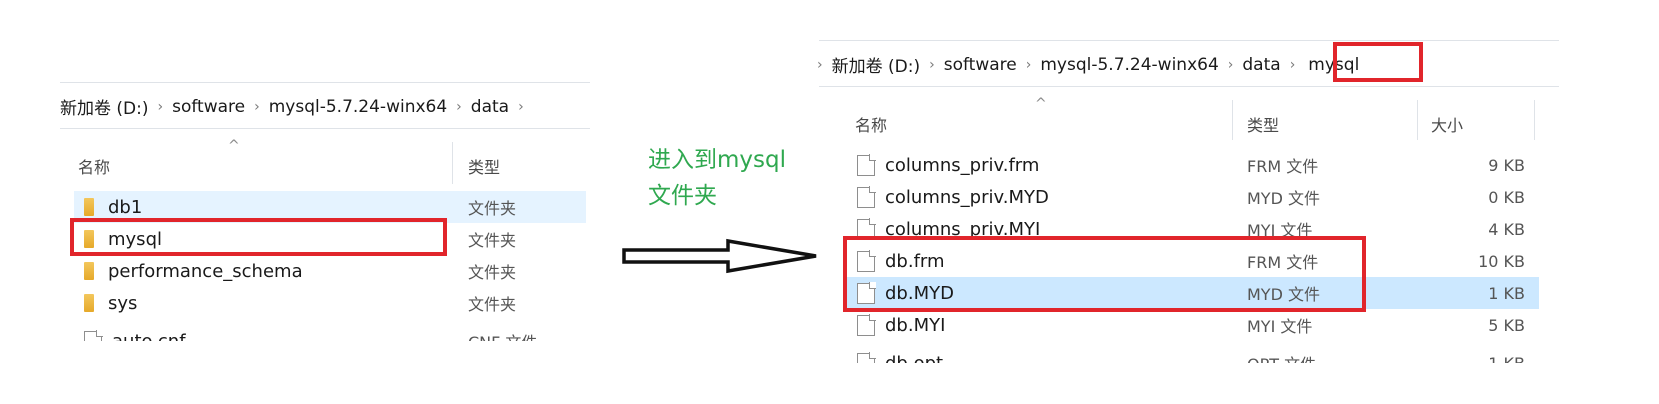 The height and width of the screenshot is (404, 1659). Describe the element at coordinates (719, 256) in the screenshot. I see `arrow-right-icon` at that location.